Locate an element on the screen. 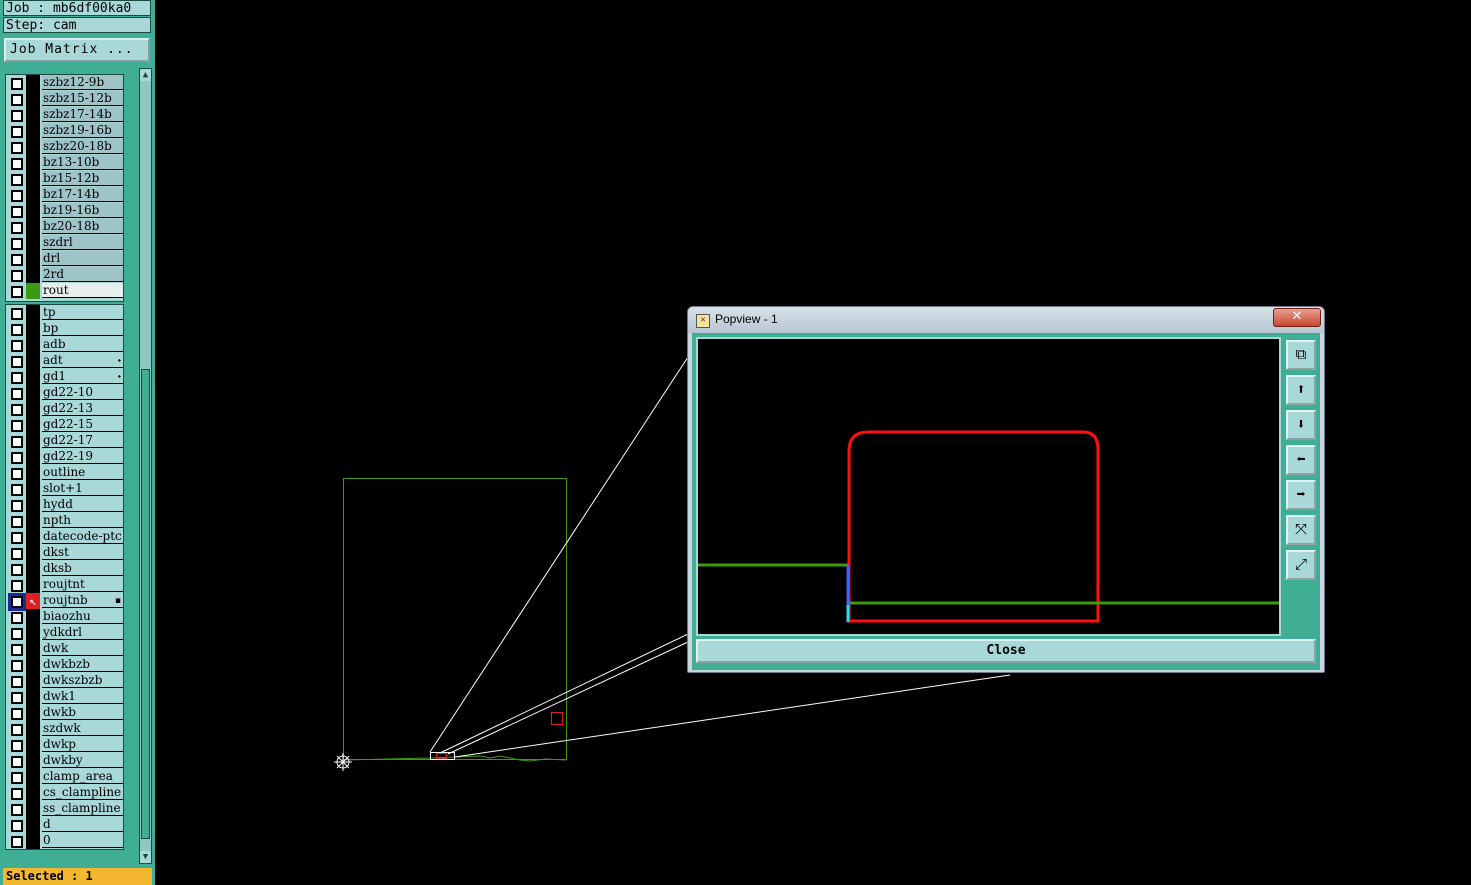 The height and width of the screenshot is (885, 1471). popview-graphic is located at coordinates (988, 526).